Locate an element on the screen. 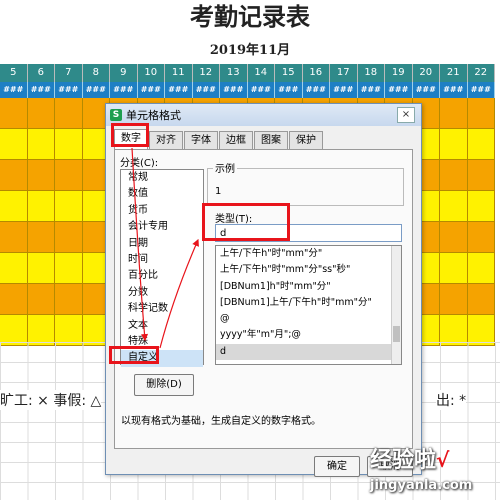  watermark-en: jingyanla.com is located at coordinates (421, 485).